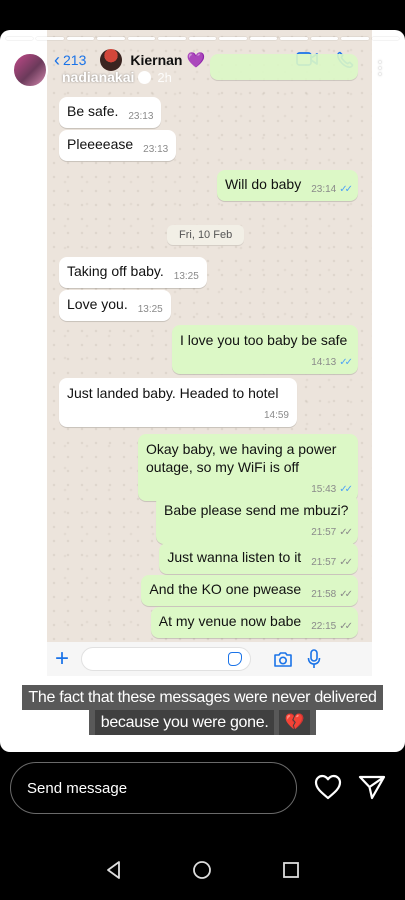 The height and width of the screenshot is (900, 405). I want to click on chat-input, so click(166, 659).